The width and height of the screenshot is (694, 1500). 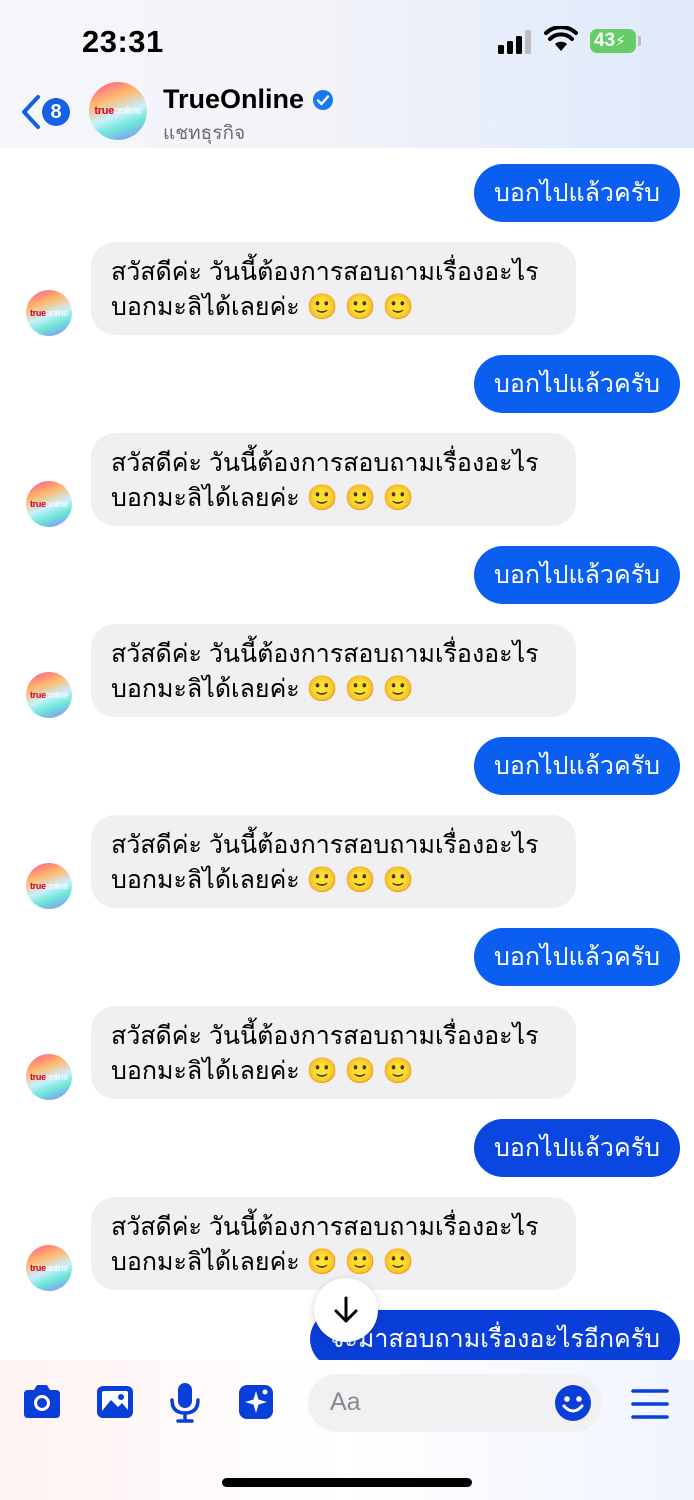 I want to click on chat-subtitle: แชทธุรกิจ, so click(x=204, y=133).